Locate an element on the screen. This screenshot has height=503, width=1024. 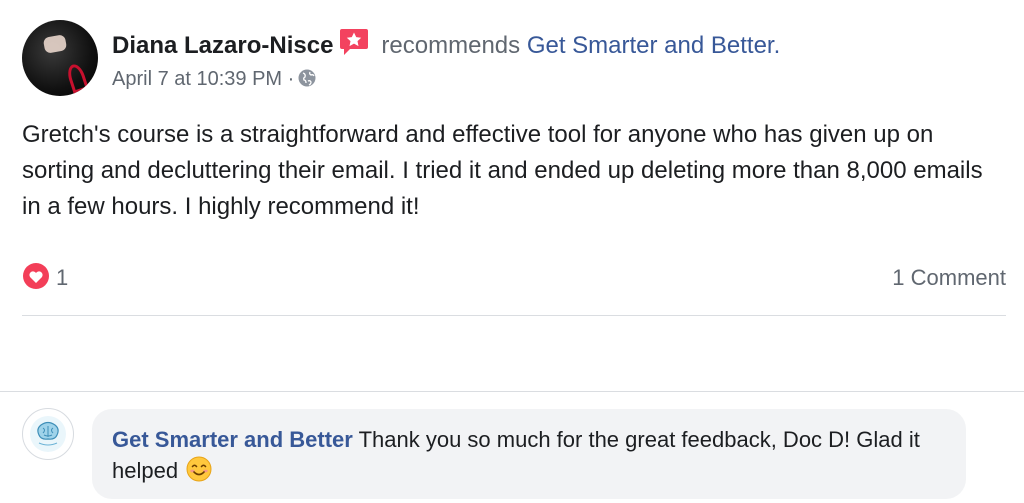
author-avatar is located at coordinates (60, 58).